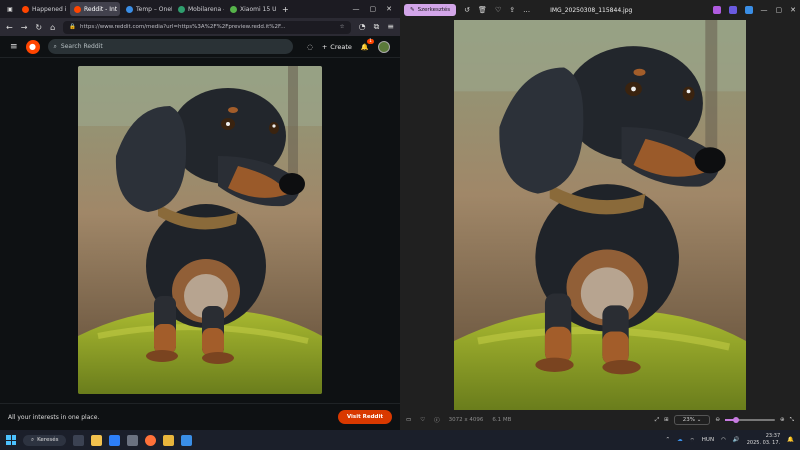 The image size is (800, 450). I want to click on browser-tab: Mobilarena - T✕, so click(199, 9).